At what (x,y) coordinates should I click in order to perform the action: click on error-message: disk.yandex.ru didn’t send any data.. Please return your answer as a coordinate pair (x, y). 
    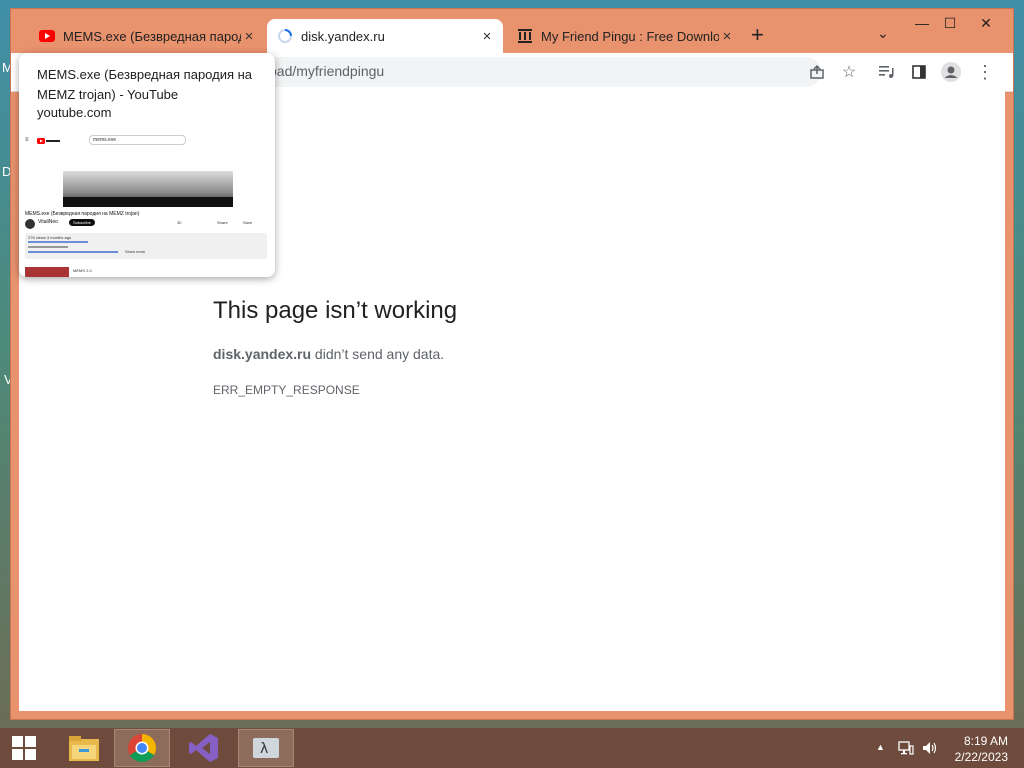
    Looking at the image, I should click on (328, 354).